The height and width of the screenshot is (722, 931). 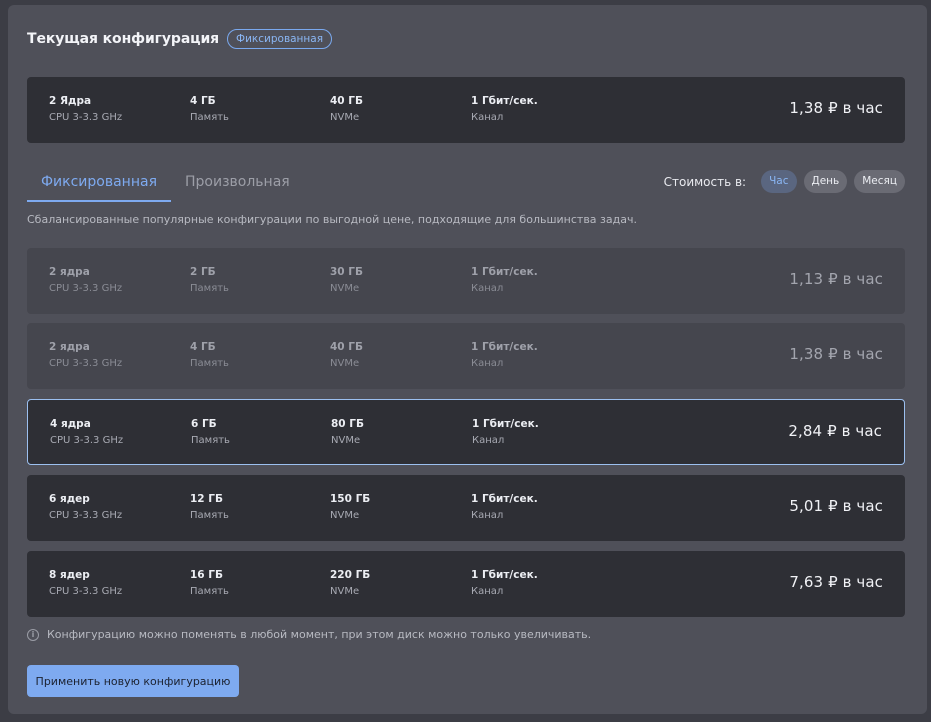 What do you see at coordinates (203, 272) in the screenshot?
I see `ram-value: 2 ГБ` at bounding box center [203, 272].